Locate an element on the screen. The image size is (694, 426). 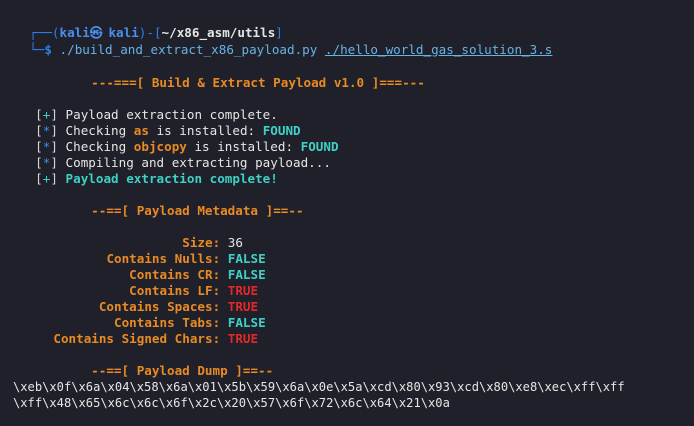
log-line: [+] Payload extraction complete! is located at coordinates (156, 178).